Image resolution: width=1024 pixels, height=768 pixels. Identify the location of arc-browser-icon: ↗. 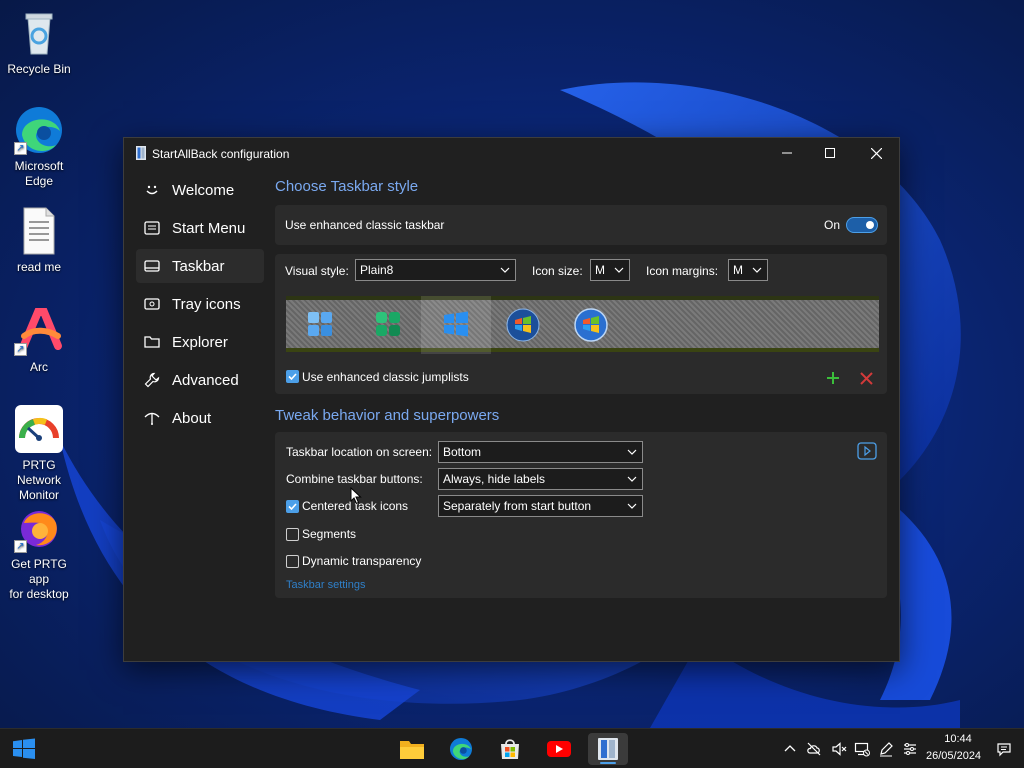
(39, 331).